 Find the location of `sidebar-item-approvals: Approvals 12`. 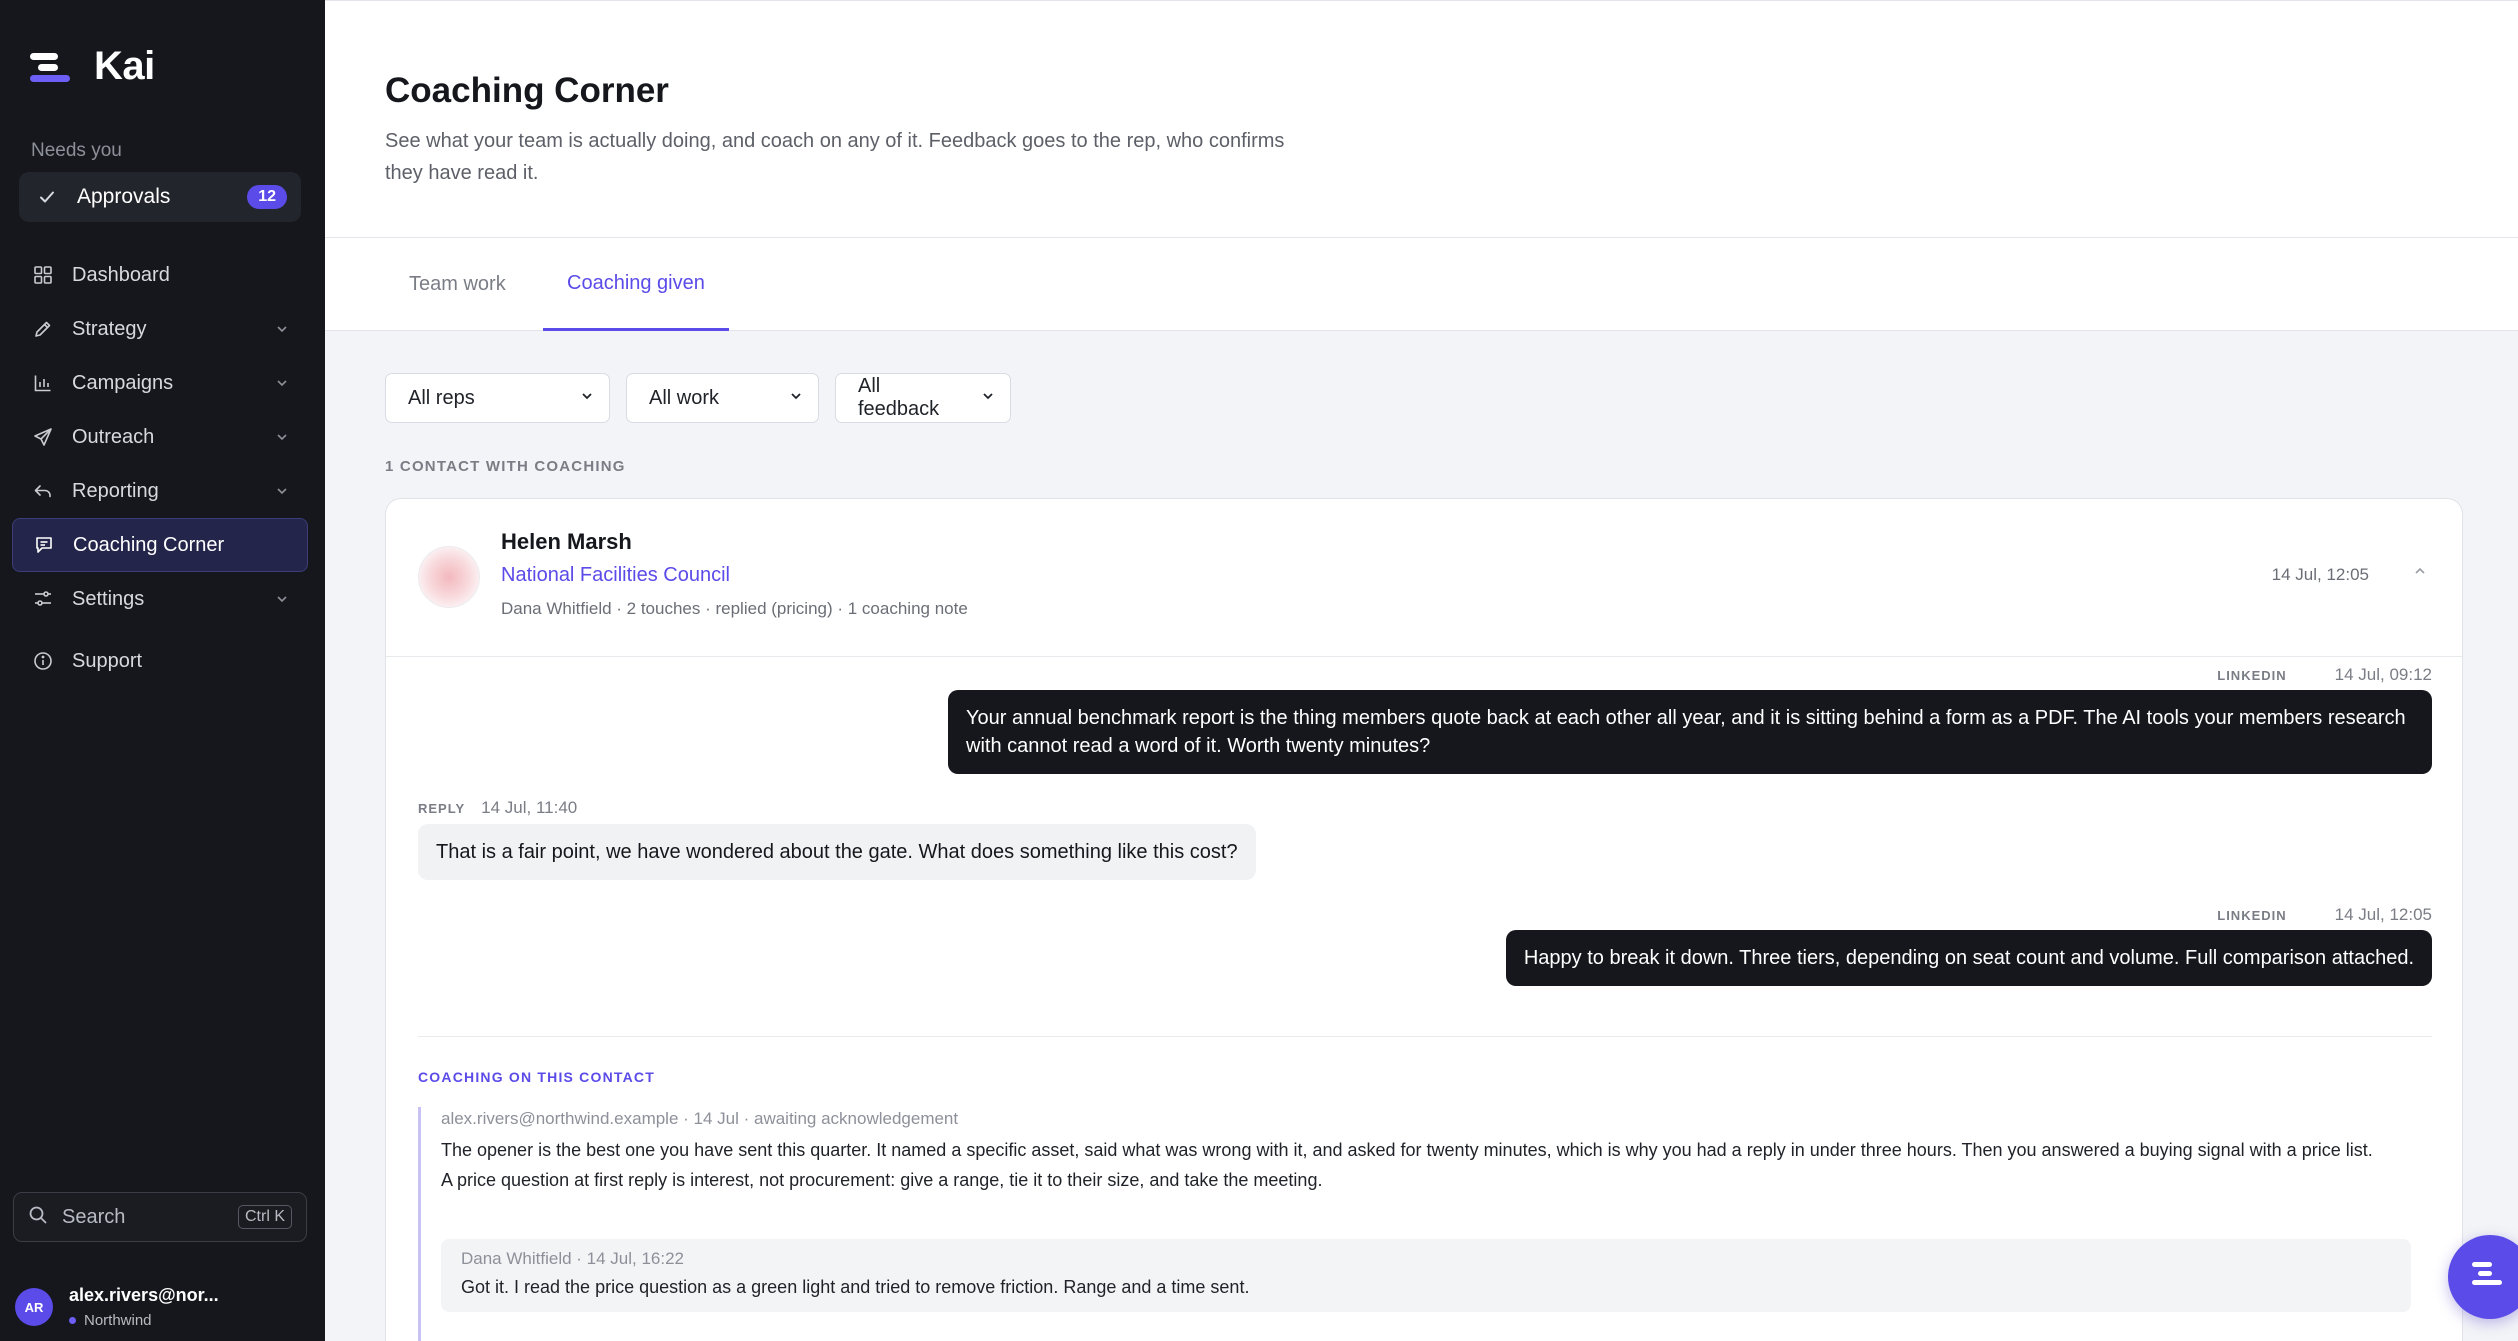

sidebar-item-approvals: Approvals 12 is located at coordinates (160, 197).